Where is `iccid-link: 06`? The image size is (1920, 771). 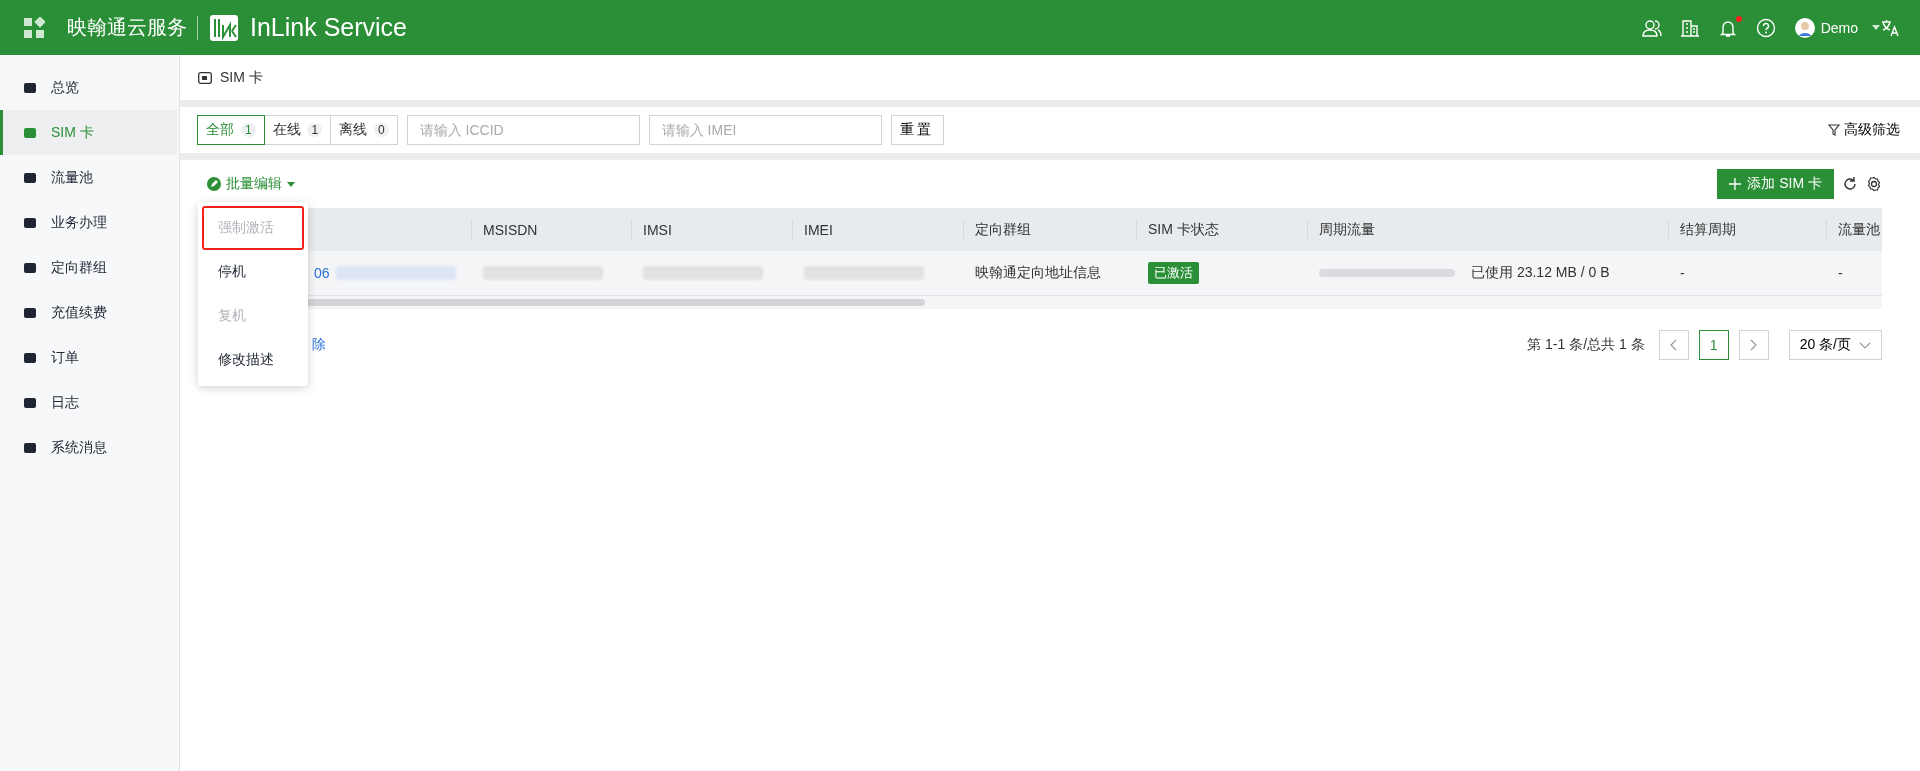
iccid-link: 06 is located at coordinates (322, 273).